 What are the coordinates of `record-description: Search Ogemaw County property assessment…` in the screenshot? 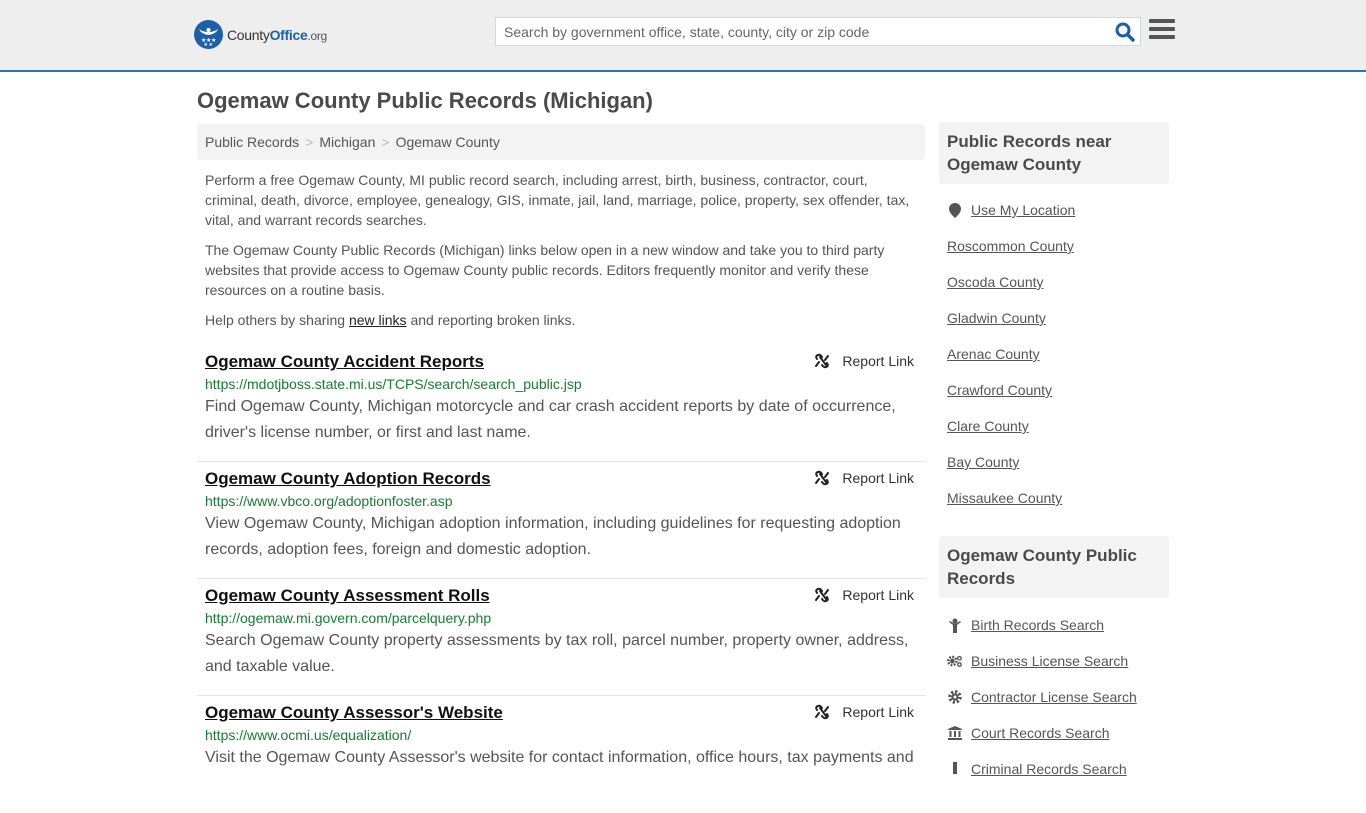 It's located at (557, 653).